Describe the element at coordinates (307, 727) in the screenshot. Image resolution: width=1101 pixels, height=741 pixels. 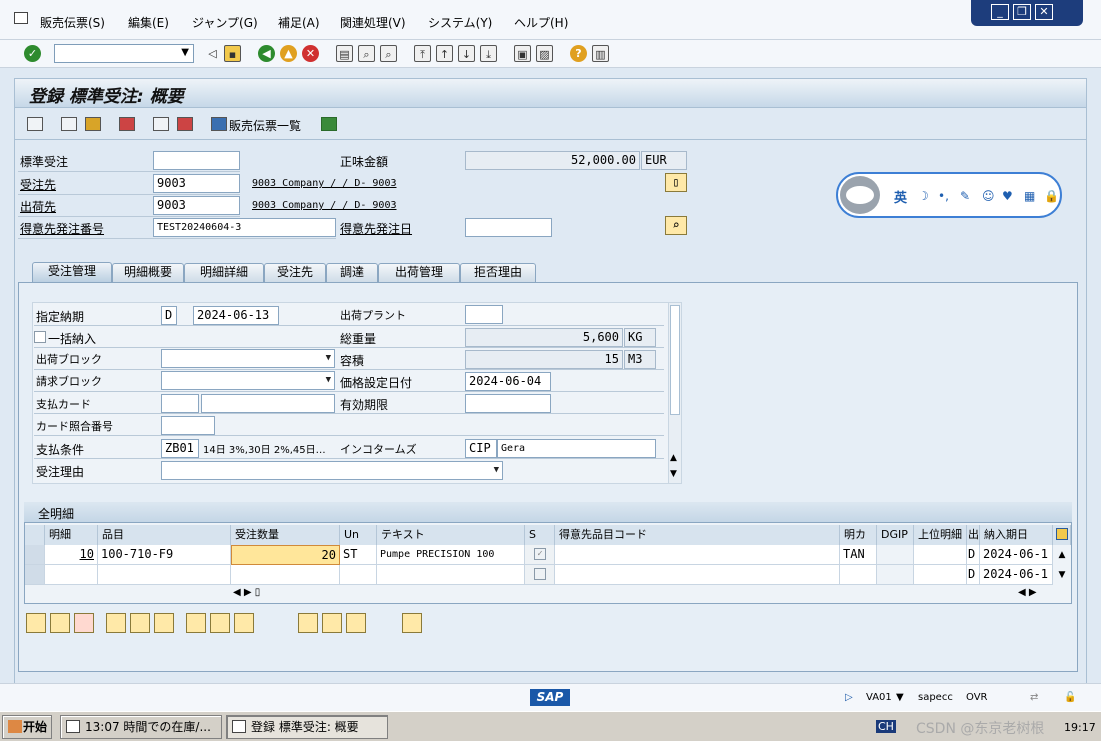
I see `taskbar-order-window: 登録 標準受注: 概要` at that location.